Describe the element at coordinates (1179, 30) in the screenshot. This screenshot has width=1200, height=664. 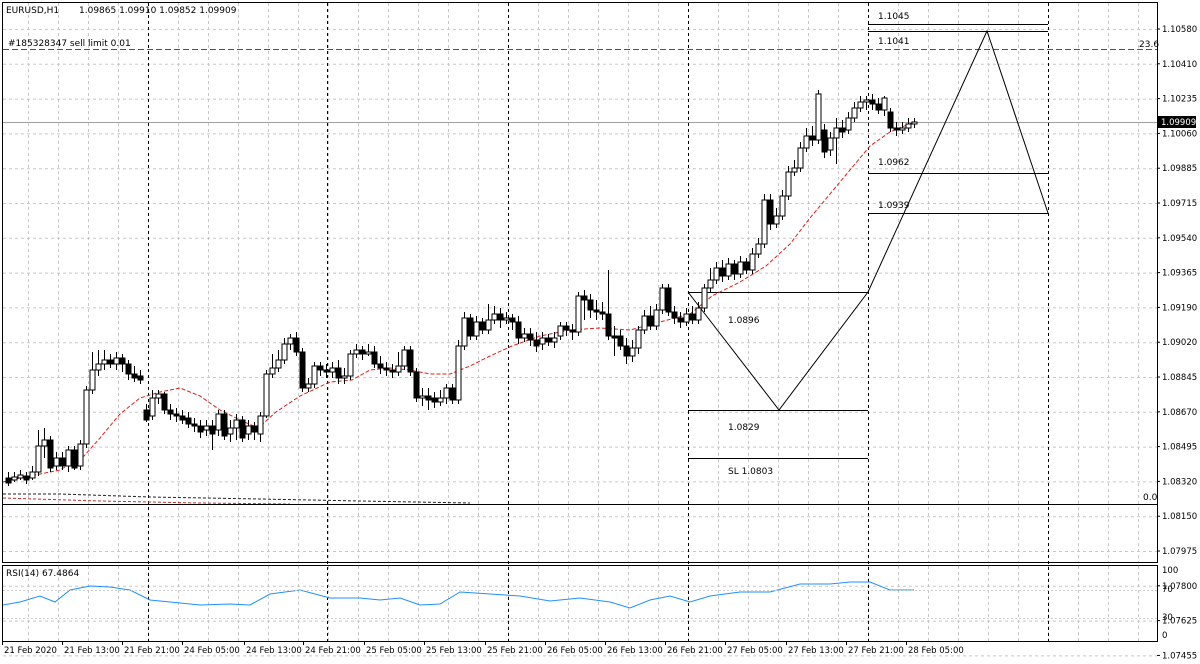
I see `price-tick-label: 1.10580` at that location.